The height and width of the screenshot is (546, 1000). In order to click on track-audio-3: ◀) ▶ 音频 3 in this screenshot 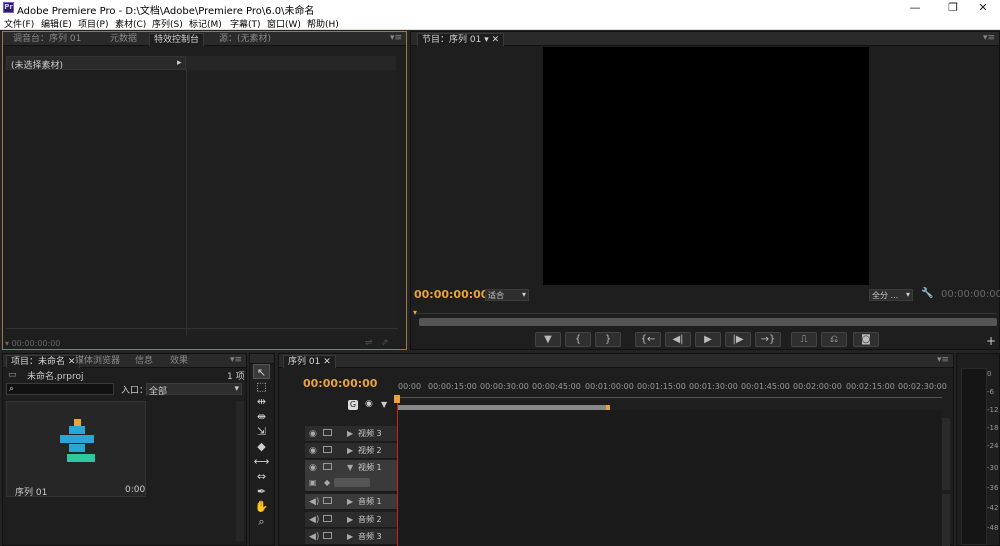, I will do `click(351, 537)`.